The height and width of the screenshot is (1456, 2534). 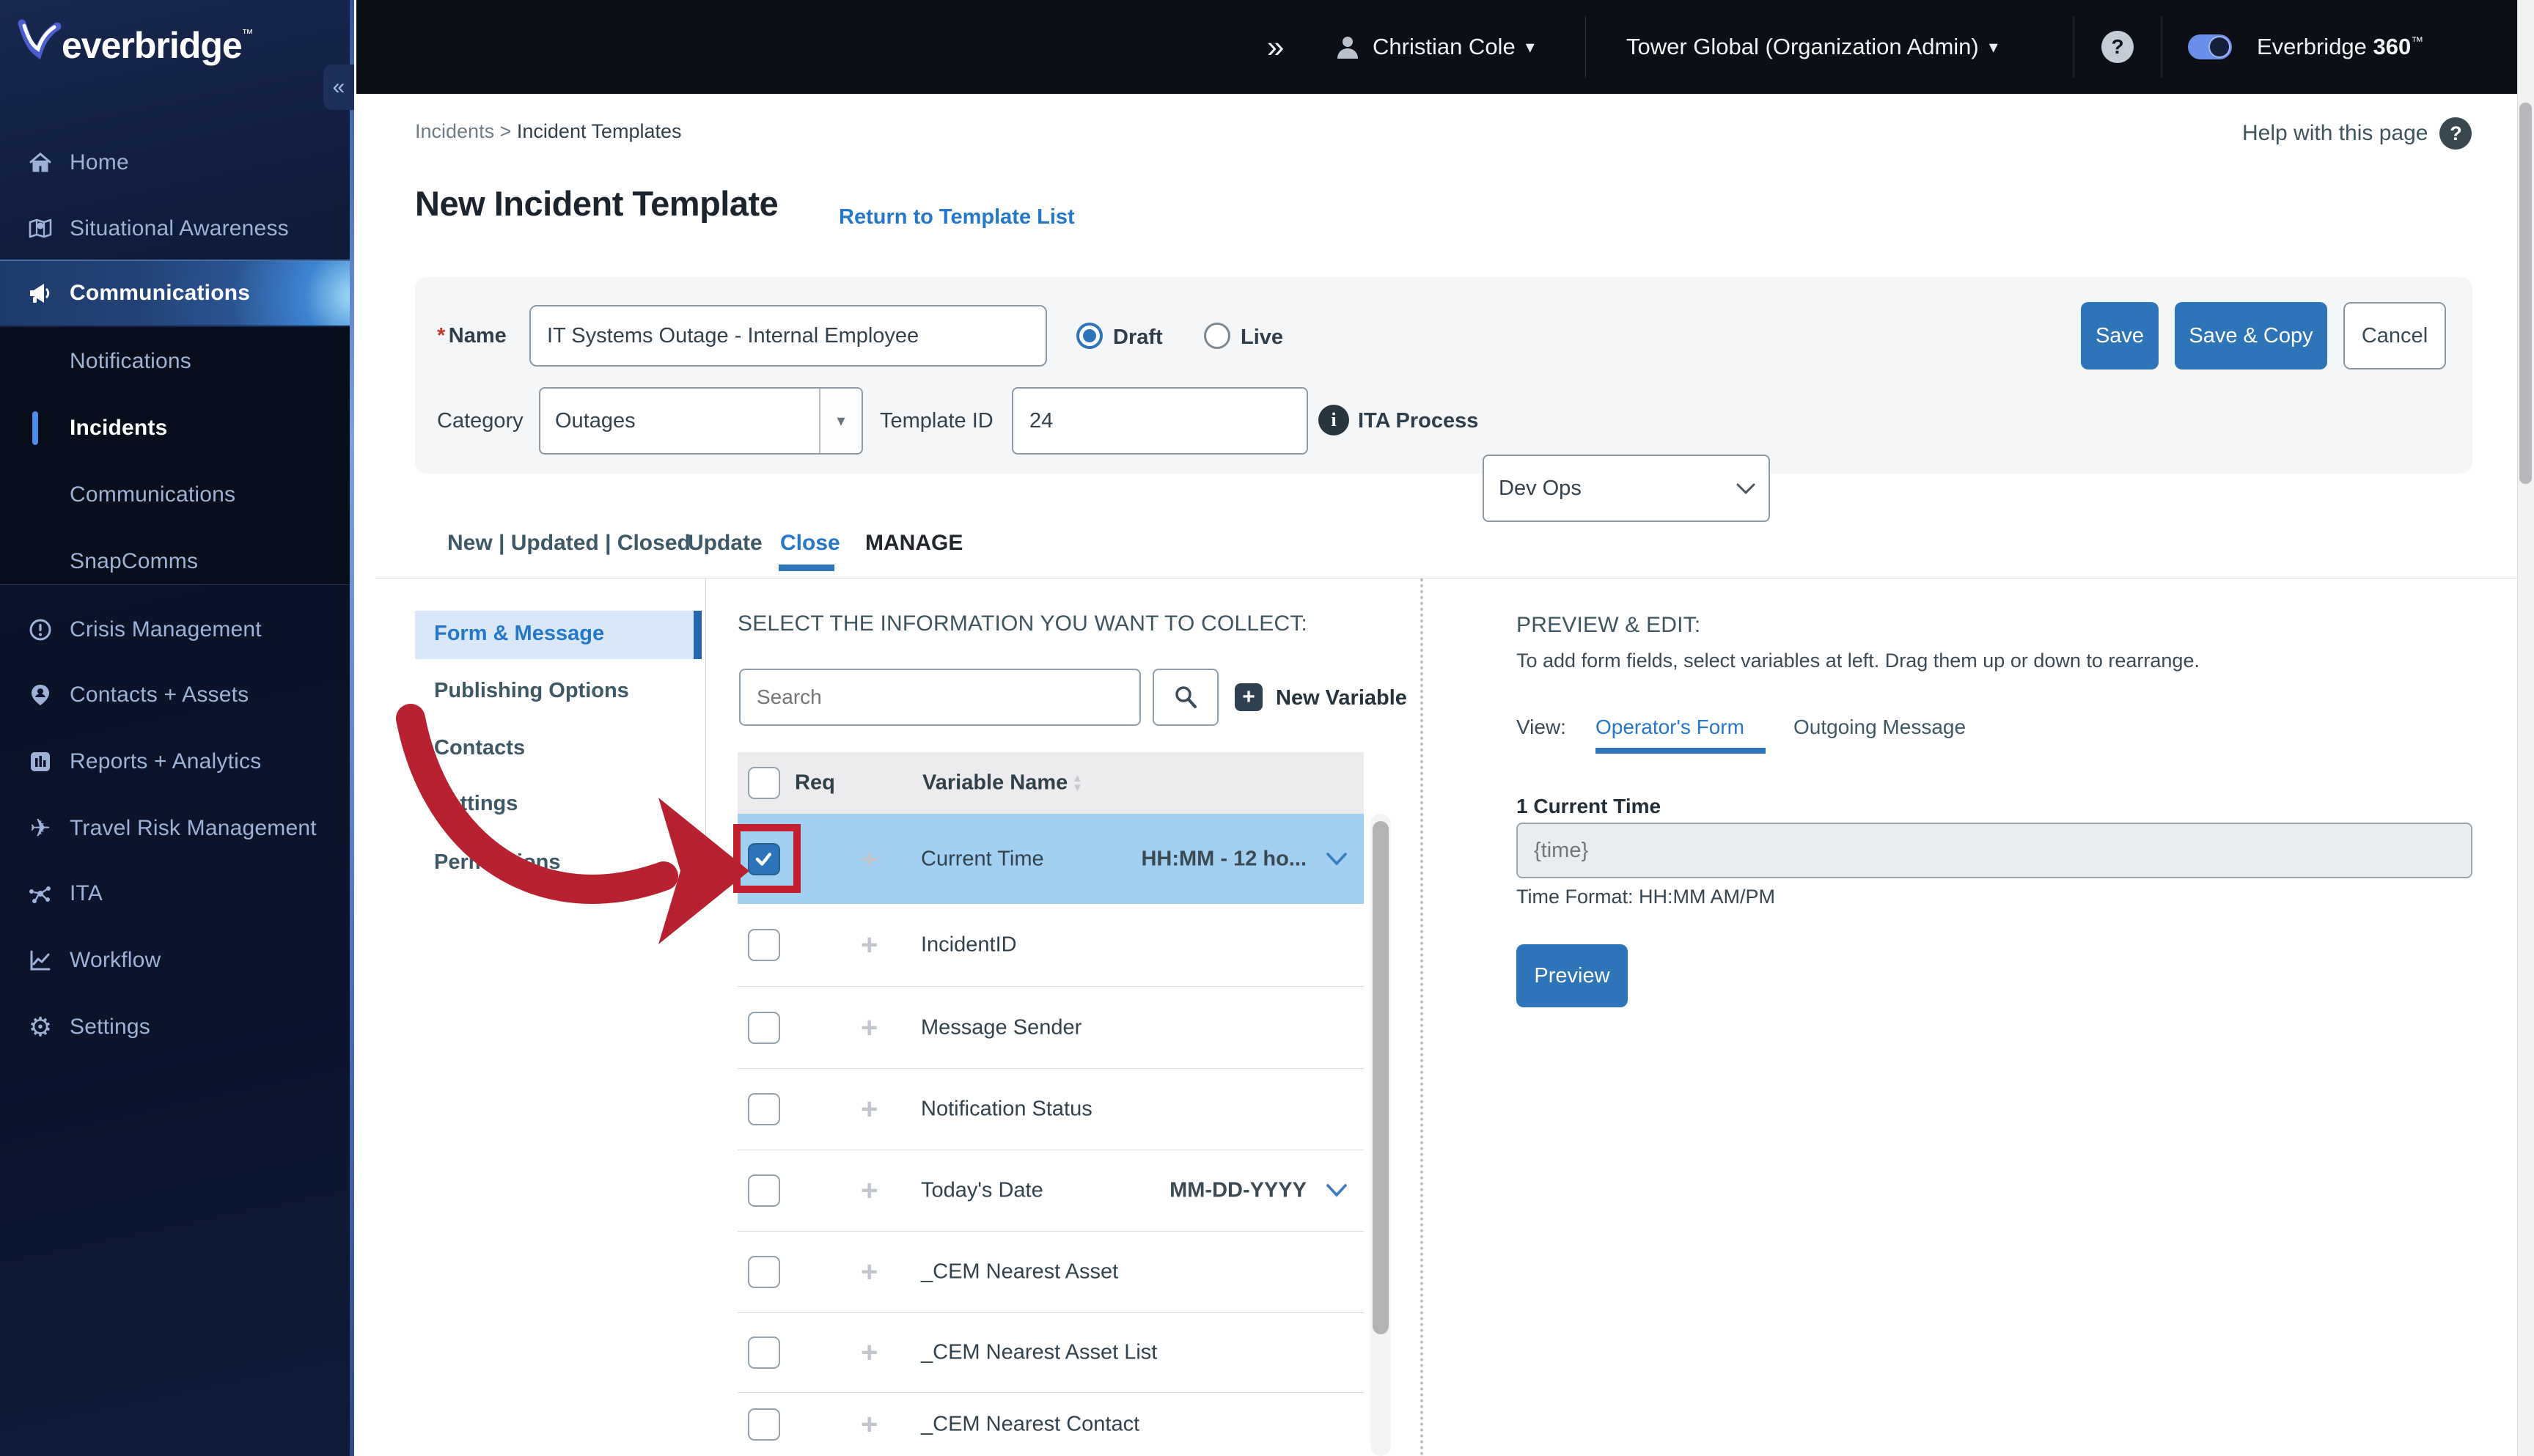 I want to click on sidebar-item-situational-awareness: Situational Awareness, so click(x=177, y=228).